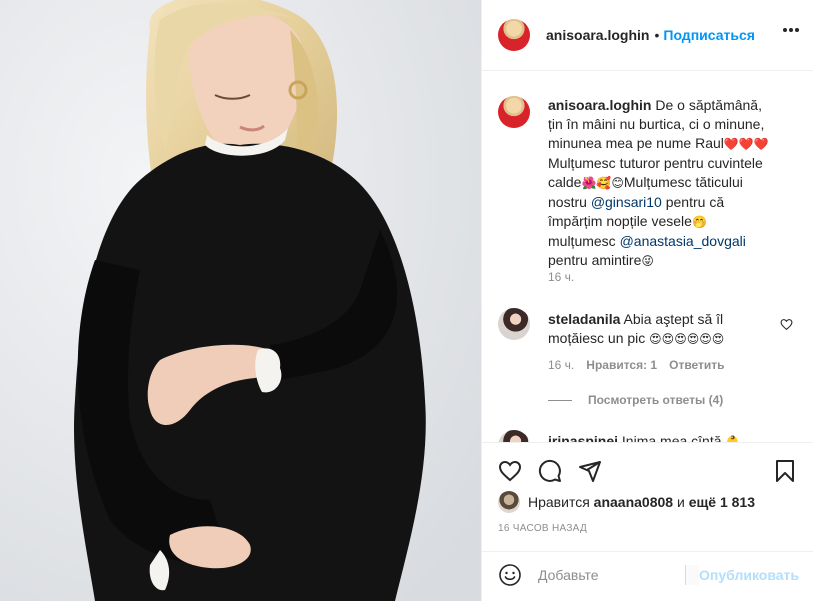 The image size is (813, 601). I want to click on caption-line: mulțumesc, so click(584, 241).